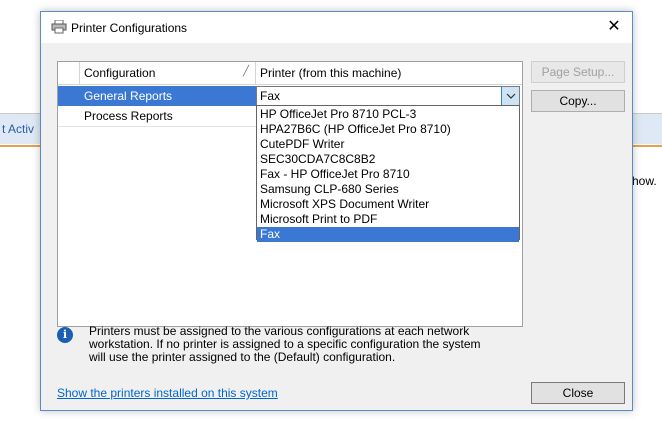  Describe the element at coordinates (644, 181) in the screenshot. I see `background-text-fragment: how.` at that location.